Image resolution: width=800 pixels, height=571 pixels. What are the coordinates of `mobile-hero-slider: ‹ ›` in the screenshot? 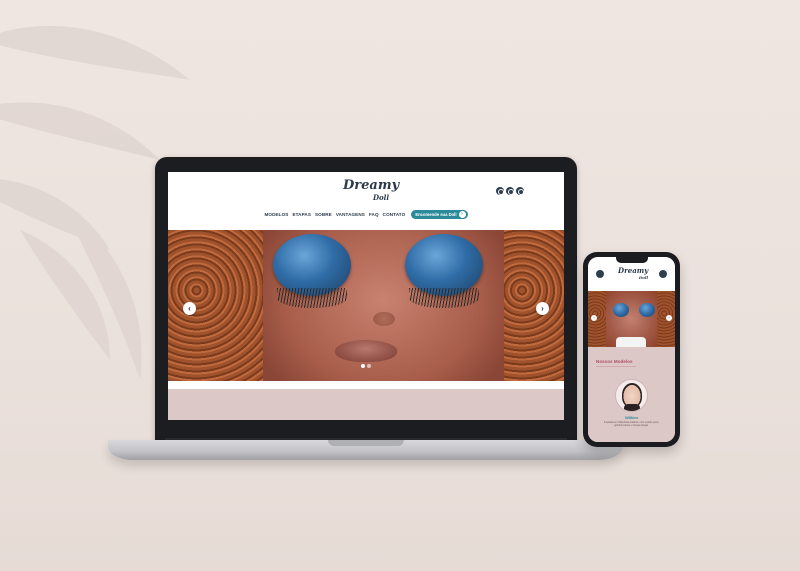 It's located at (631, 319).